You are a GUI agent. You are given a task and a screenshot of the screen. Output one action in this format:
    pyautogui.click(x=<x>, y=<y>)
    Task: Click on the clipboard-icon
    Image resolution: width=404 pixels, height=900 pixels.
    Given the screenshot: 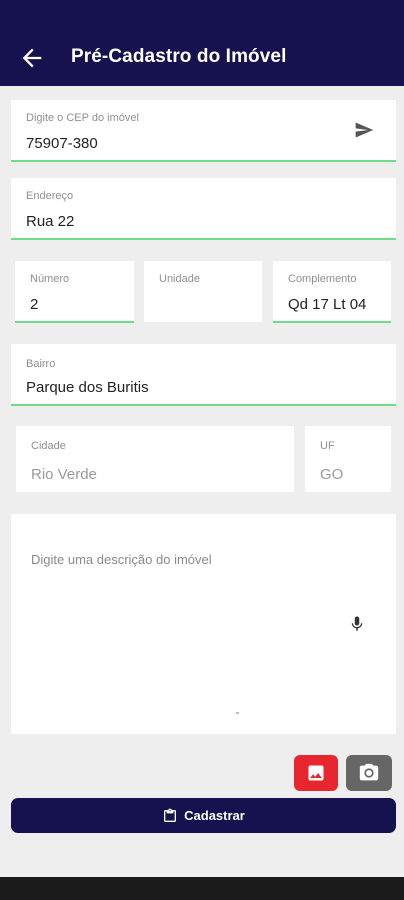 What is the action you would take?
    pyautogui.click(x=170, y=816)
    